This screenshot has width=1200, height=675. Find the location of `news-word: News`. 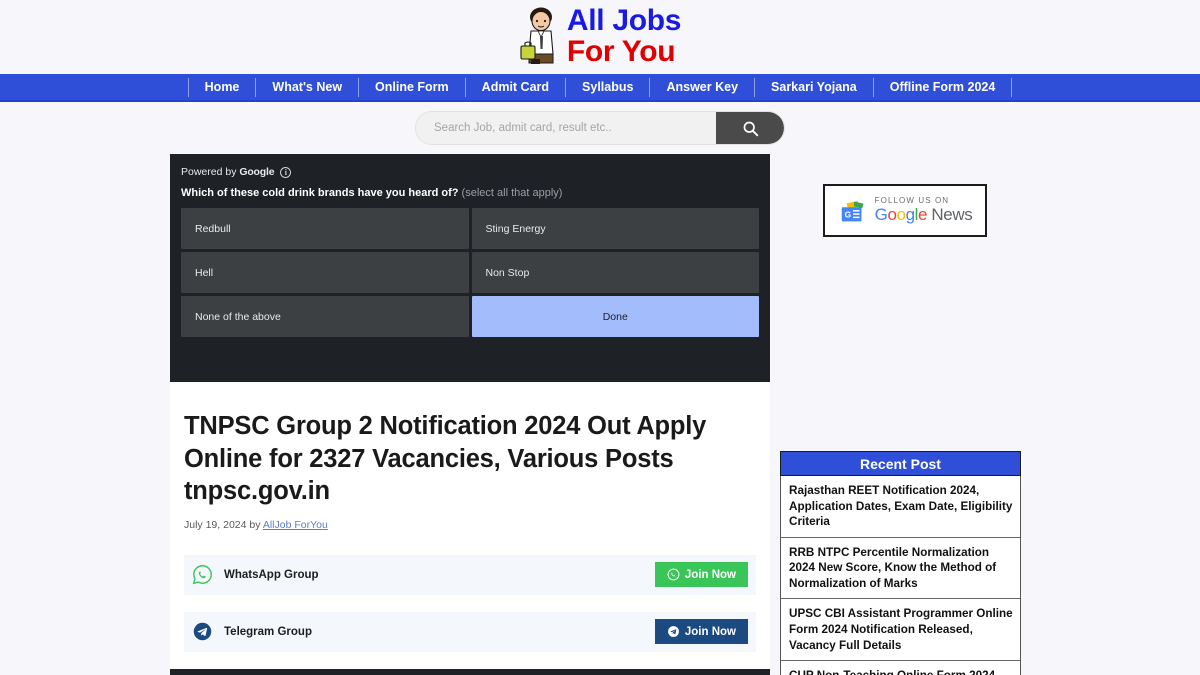

news-word: News is located at coordinates (950, 214).